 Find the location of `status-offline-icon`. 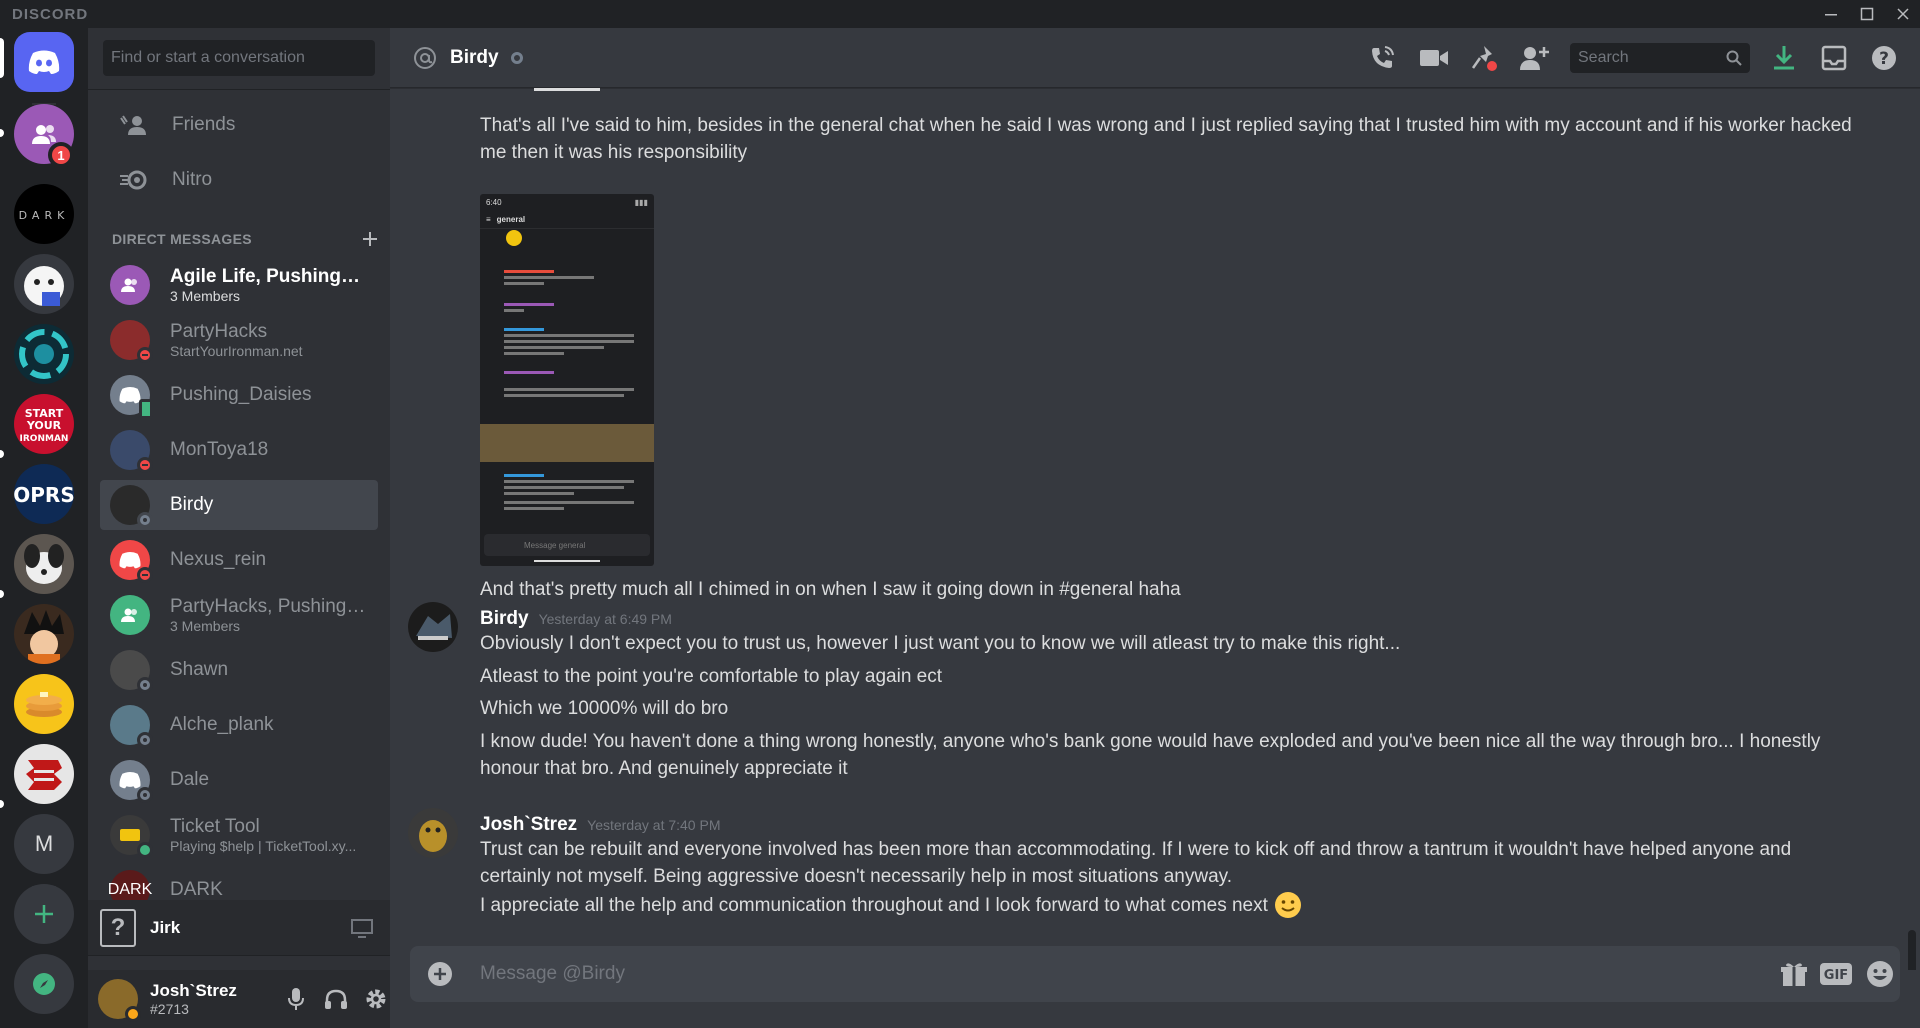

status-offline-icon is located at coordinates (145, 520).